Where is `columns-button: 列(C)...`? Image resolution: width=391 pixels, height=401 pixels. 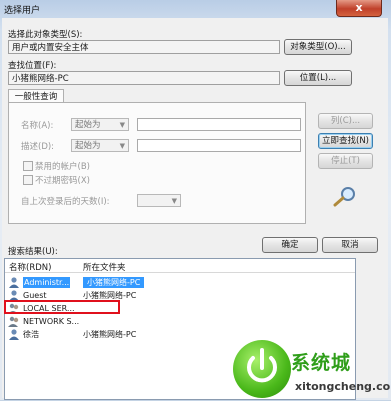 columns-button: 列(C)... is located at coordinates (345, 121).